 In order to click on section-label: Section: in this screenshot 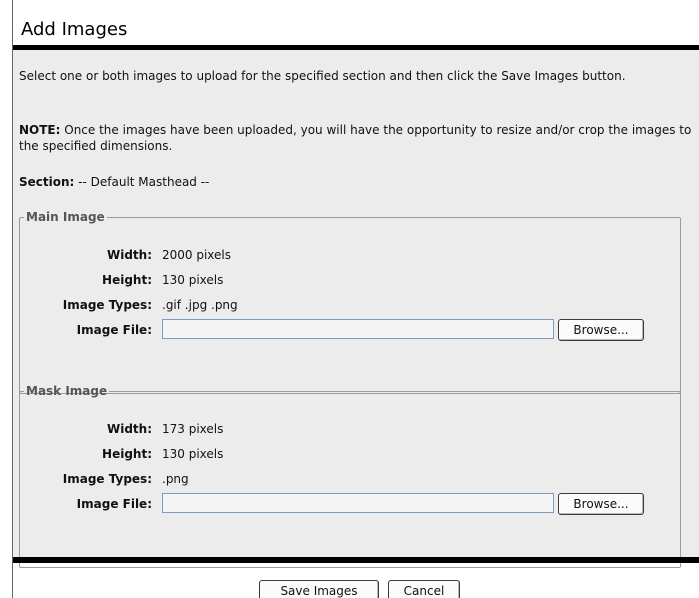, I will do `click(47, 182)`.